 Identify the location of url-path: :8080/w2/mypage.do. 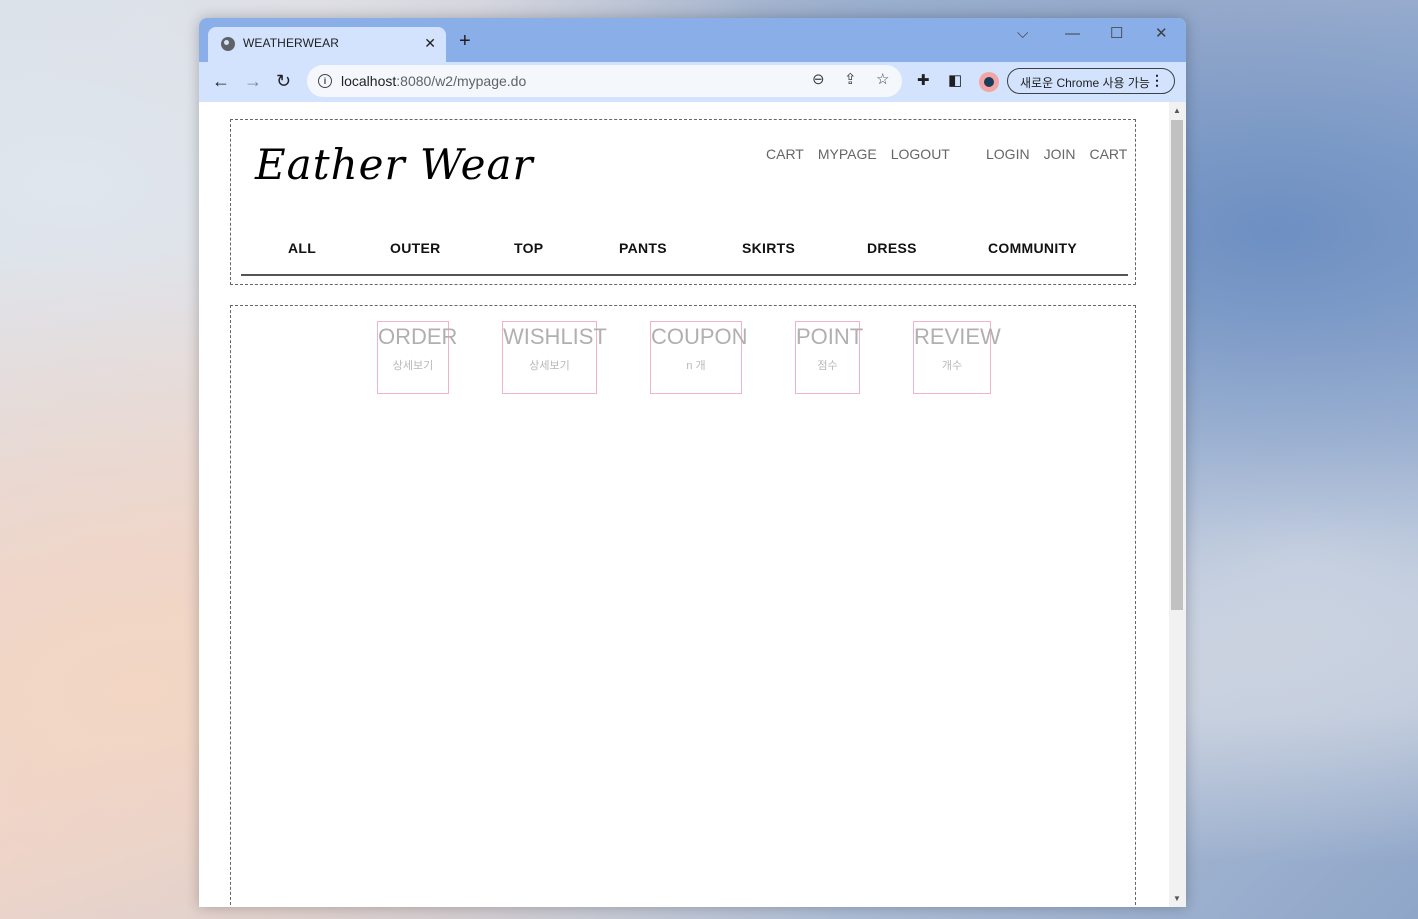
(461, 81).